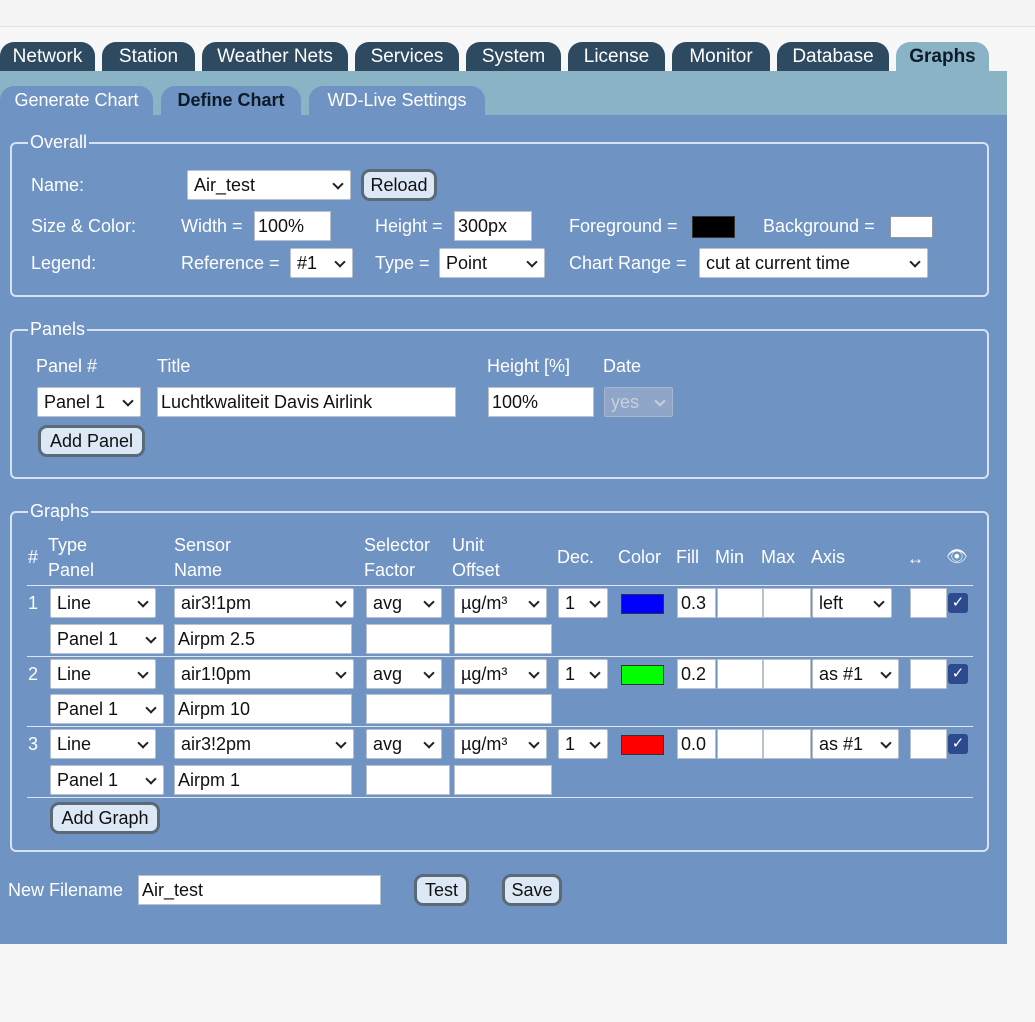 The height and width of the screenshot is (1022, 1035). I want to click on fill-input: 0.2, so click(696, 674).